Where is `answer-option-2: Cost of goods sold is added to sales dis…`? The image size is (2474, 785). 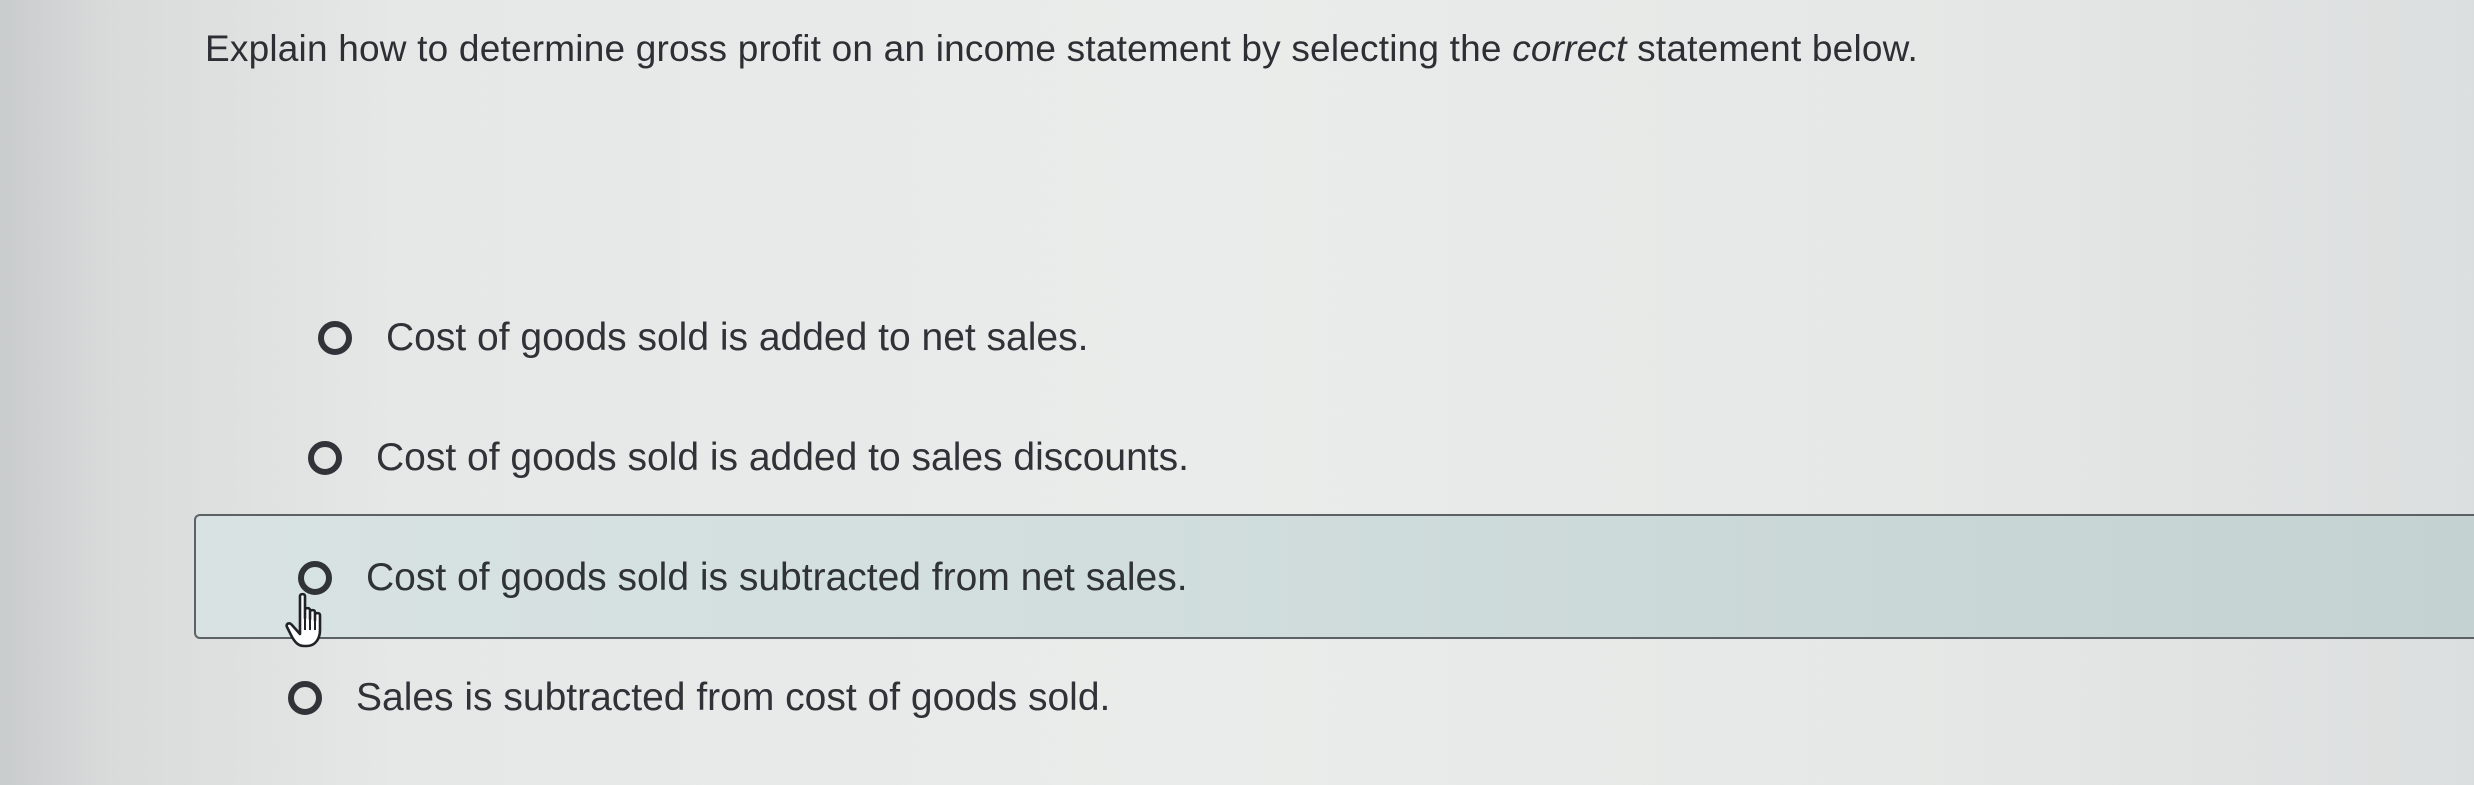 answer-option-2: Cost of goods sold is added to sales dis… is located at coordinates (748, 458).